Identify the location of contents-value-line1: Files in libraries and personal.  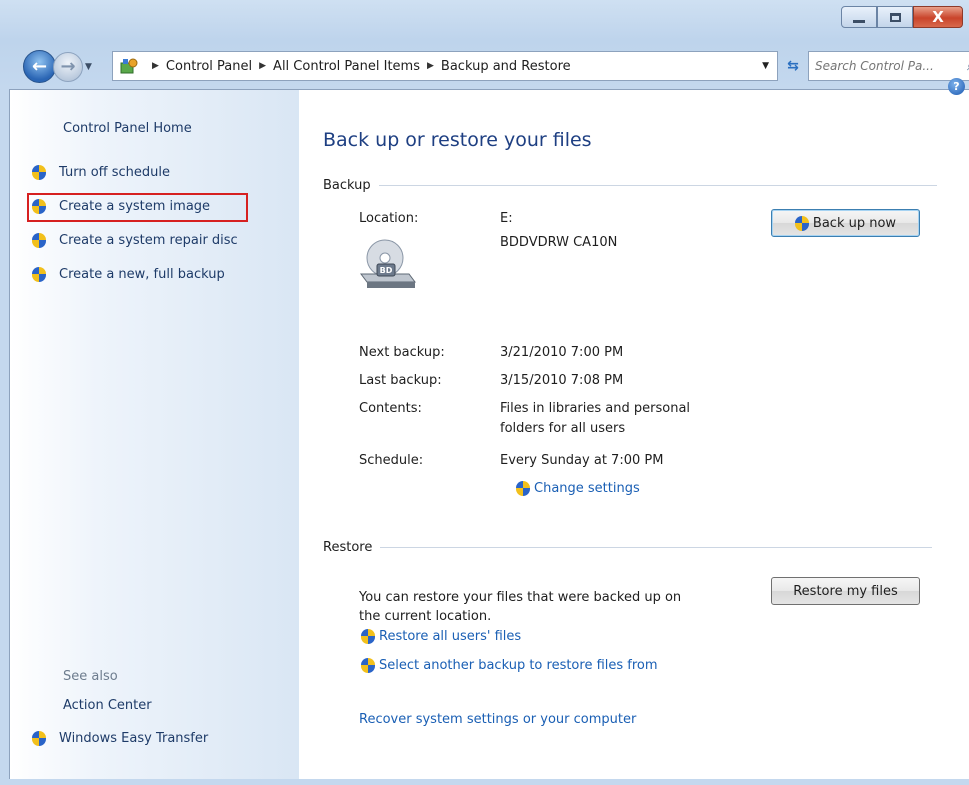
(595, 408).